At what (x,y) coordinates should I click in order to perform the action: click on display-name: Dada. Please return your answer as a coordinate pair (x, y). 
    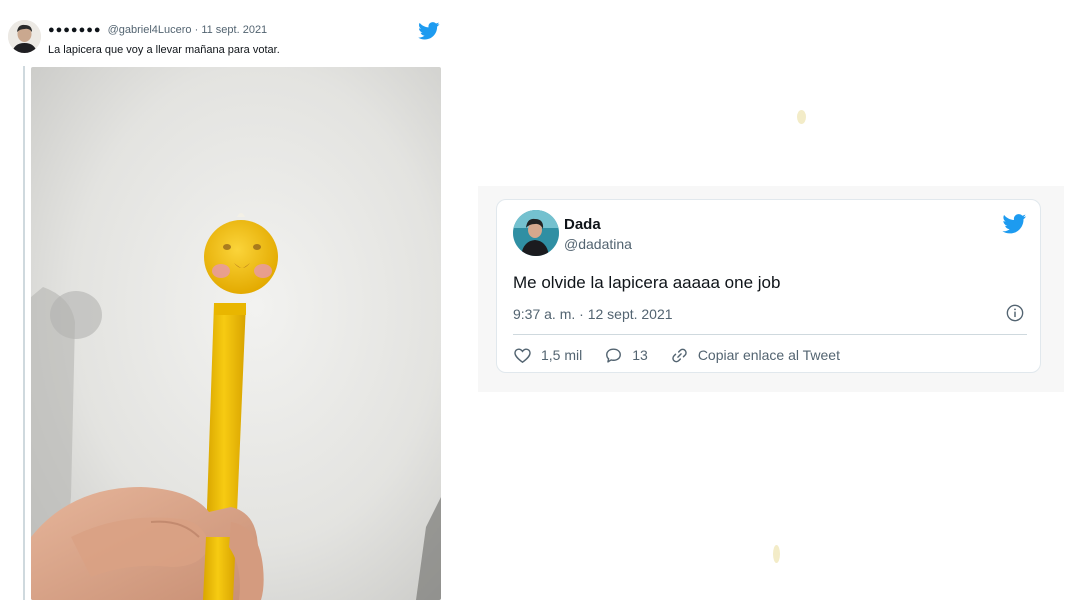
    Looking at the image, I should click on (582, 224).